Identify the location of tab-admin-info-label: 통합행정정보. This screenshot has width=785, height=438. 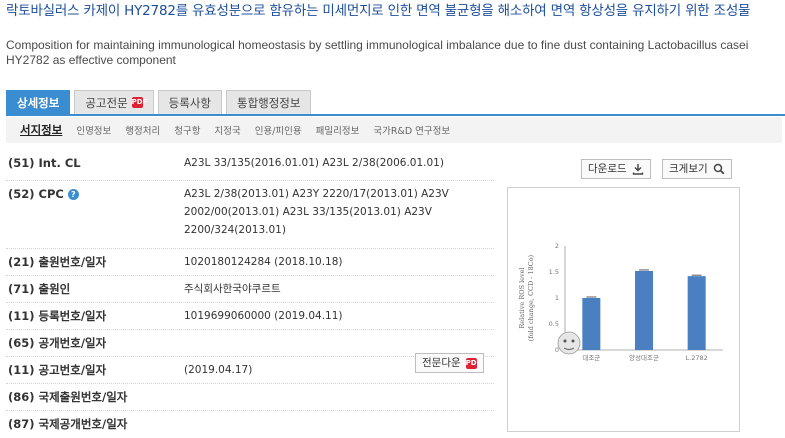
(268, 102).